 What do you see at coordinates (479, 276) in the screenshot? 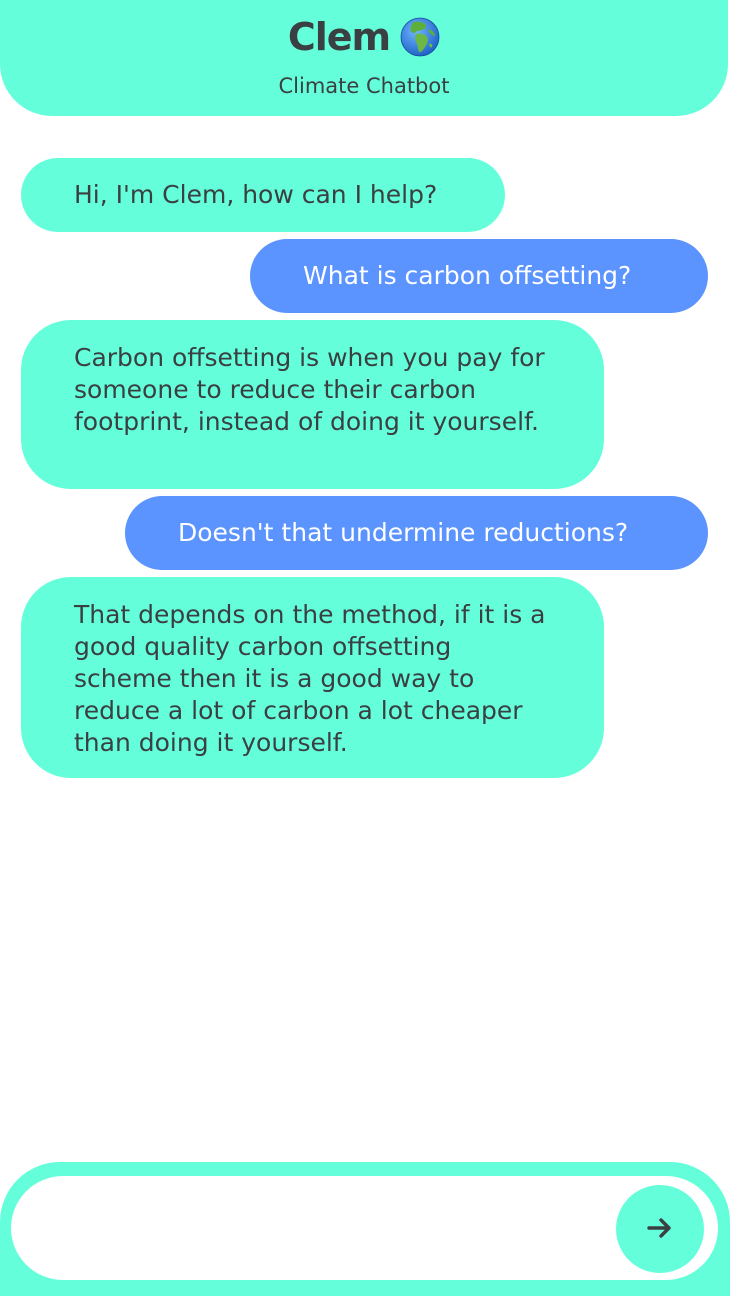
I see `user-message: What is carbon offsetting?` at bounding box center [479, 276].